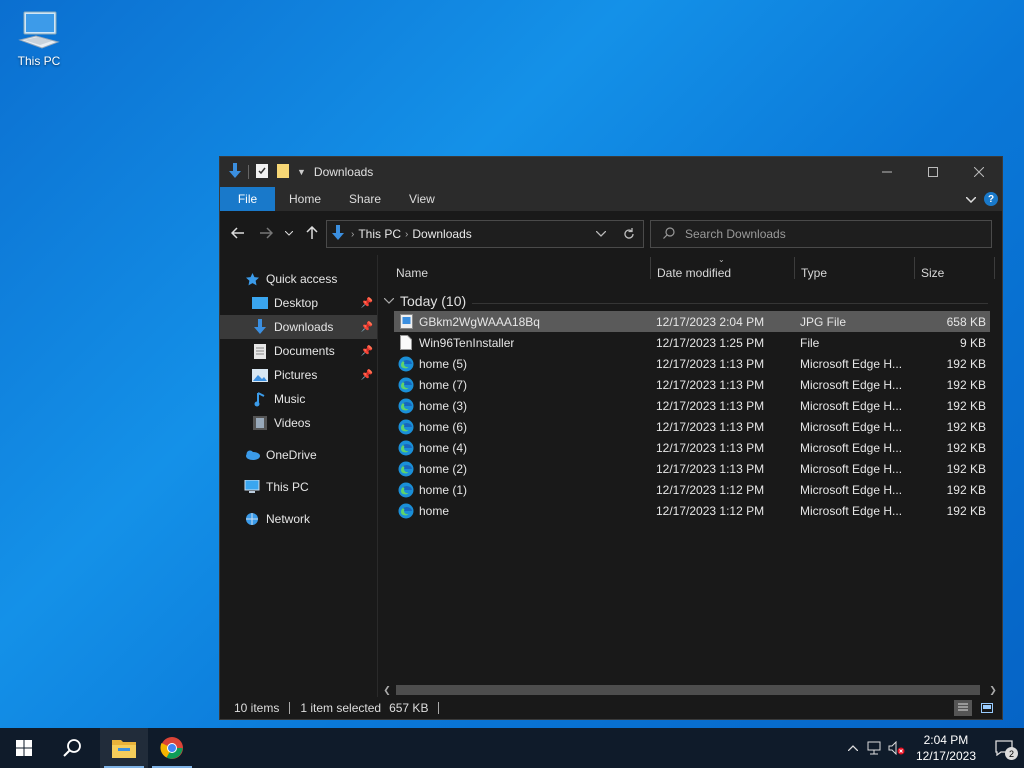 This screenshot has width=1024, height=768. I want to click on file-name-cell: home (5), so click(432, 364).